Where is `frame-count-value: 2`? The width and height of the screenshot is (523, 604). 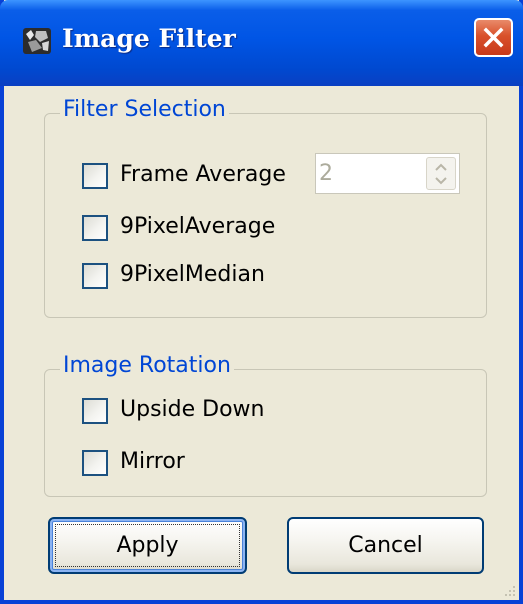 frame-count-value: 2 is located at coordinates (326, 173).